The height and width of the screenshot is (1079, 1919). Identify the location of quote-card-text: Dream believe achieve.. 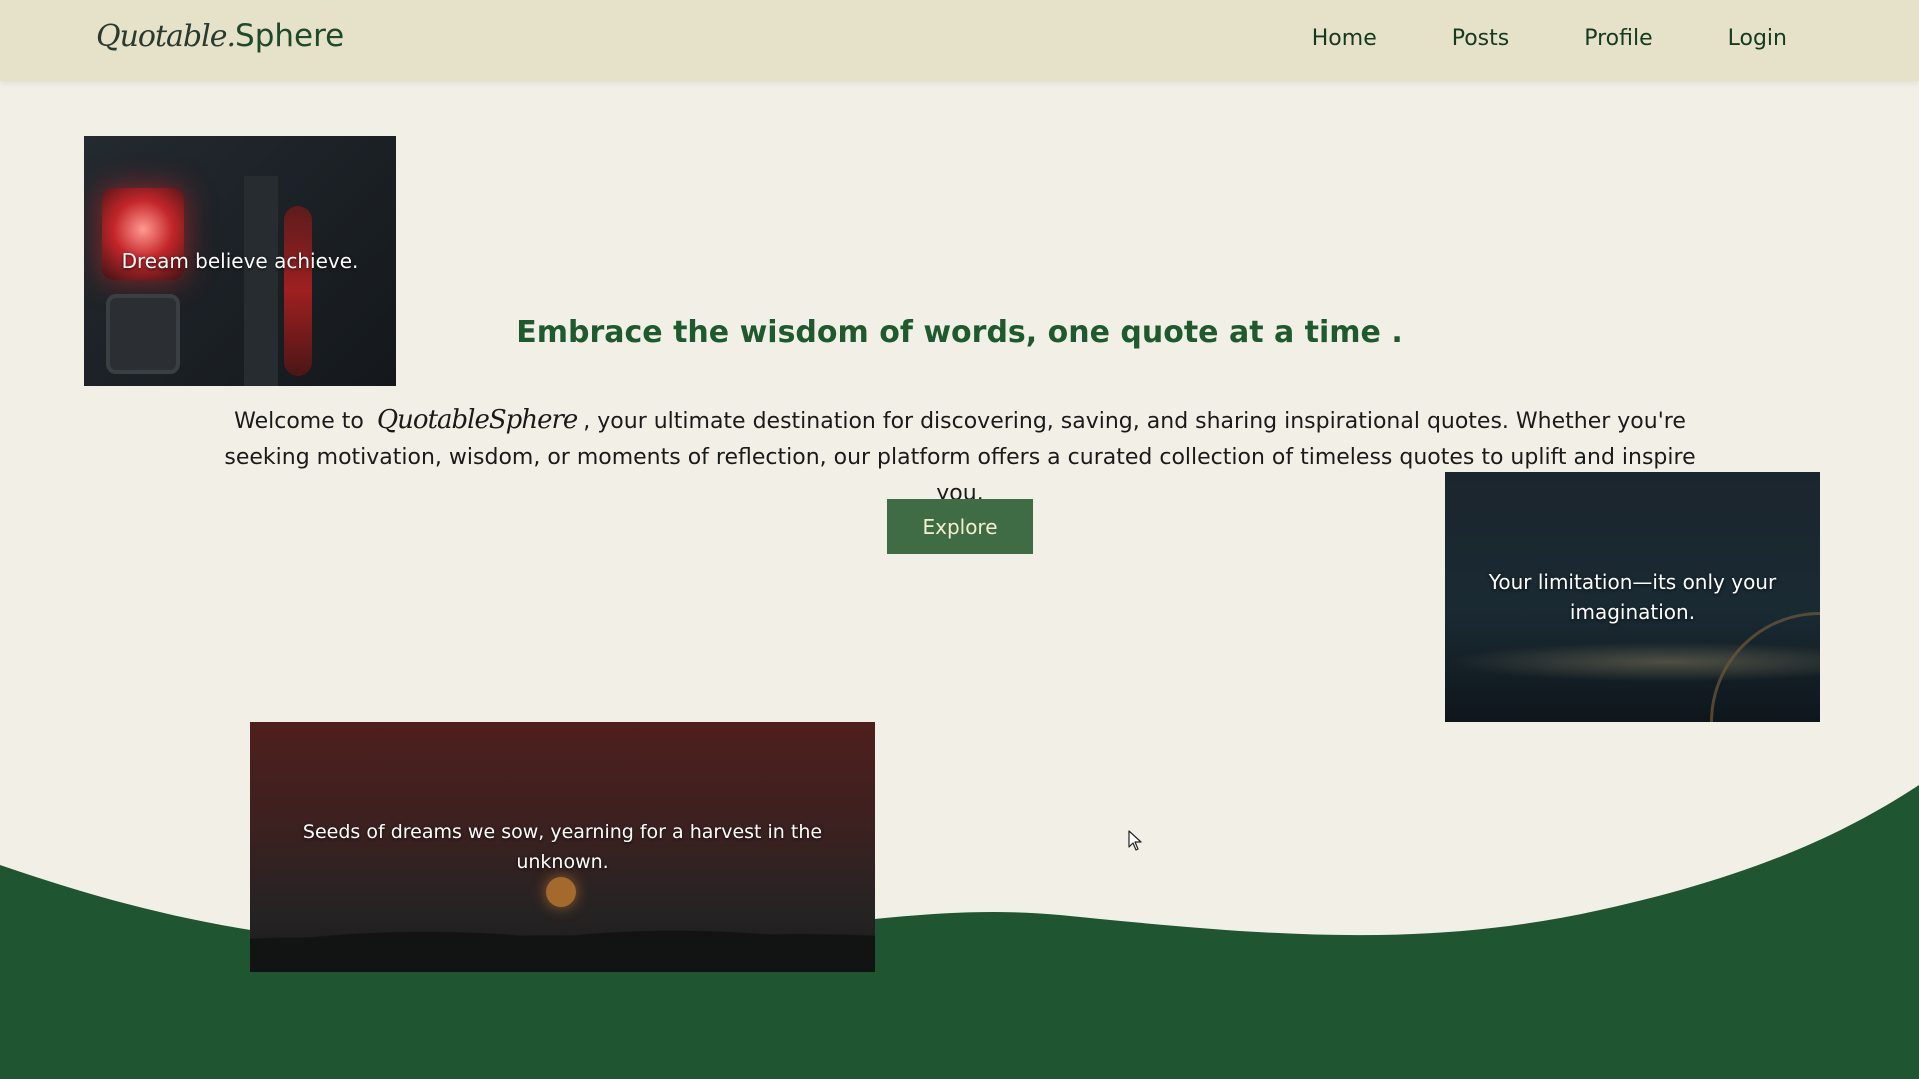
(240, 261).